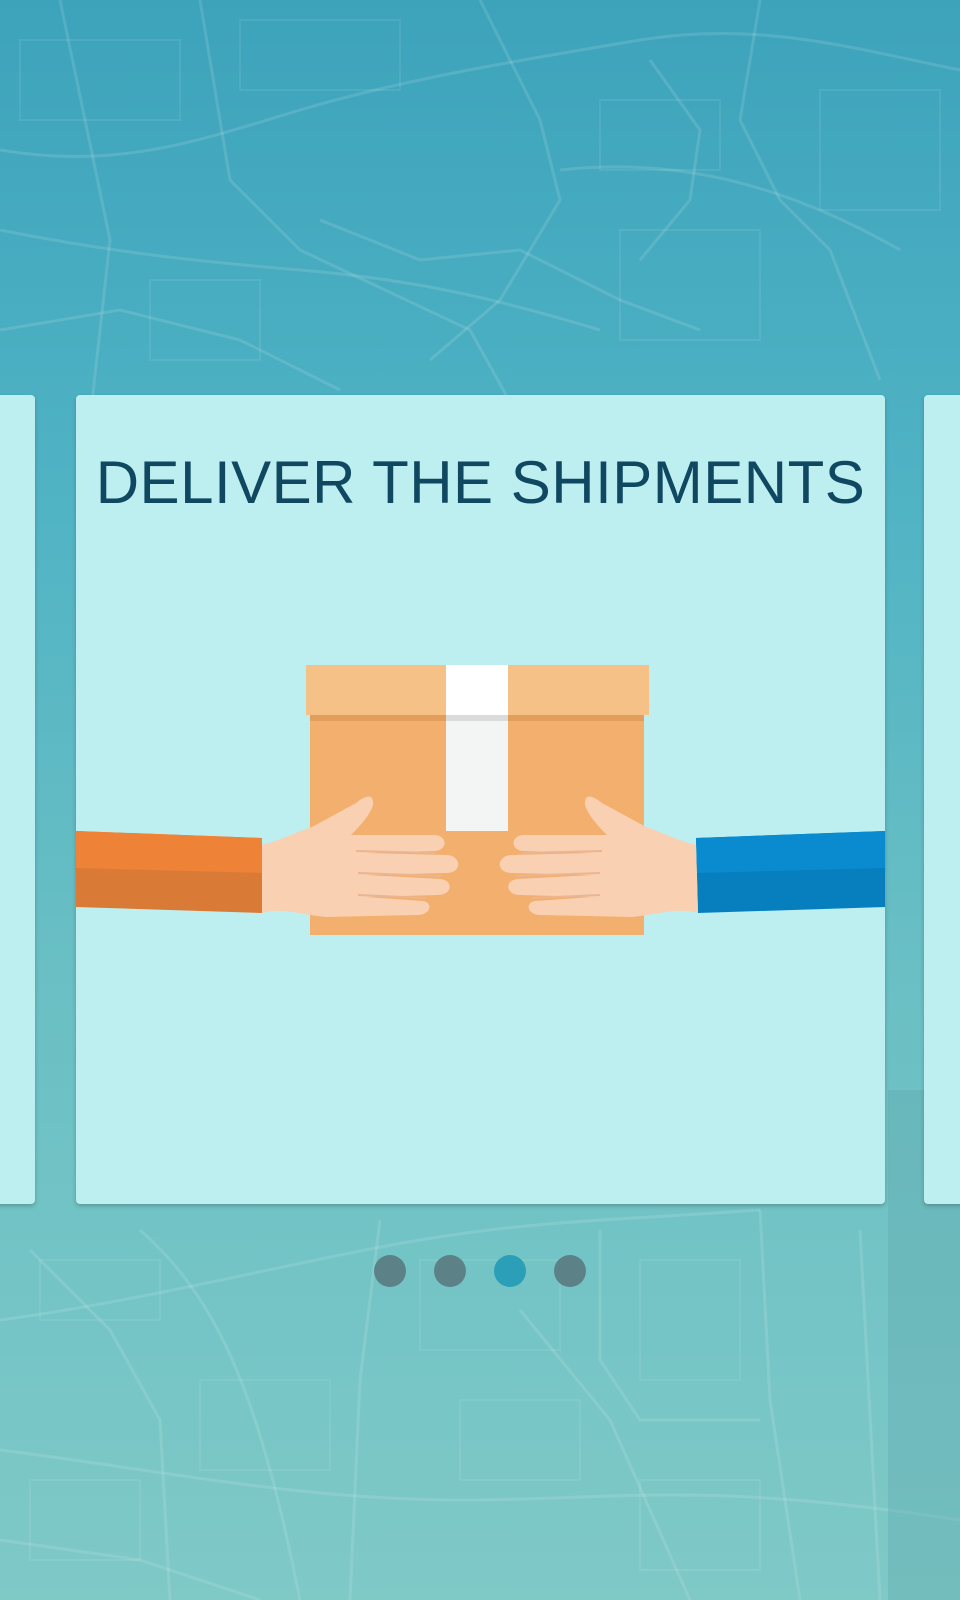  I want to click on page-dot-3-active, so click(510, 1271).